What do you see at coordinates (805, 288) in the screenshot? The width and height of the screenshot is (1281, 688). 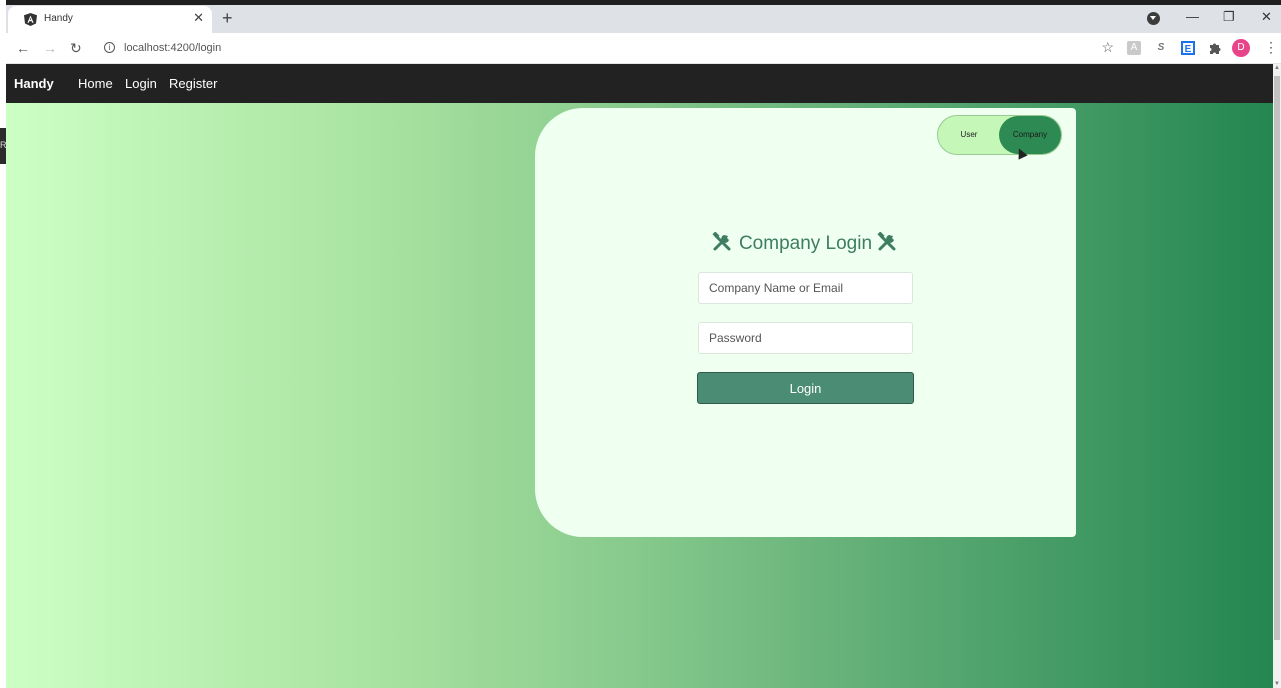 I see `company-name-or-email-input` at bounding box center [805, 288].